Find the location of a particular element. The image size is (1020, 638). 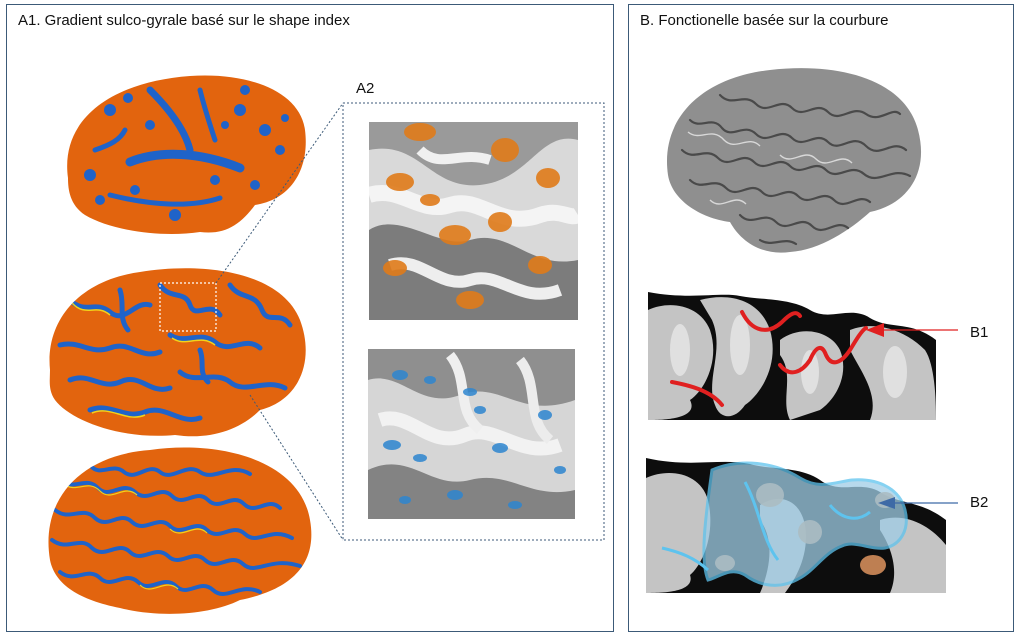

brain-surface-smooth is located at coordinates (186, 155).